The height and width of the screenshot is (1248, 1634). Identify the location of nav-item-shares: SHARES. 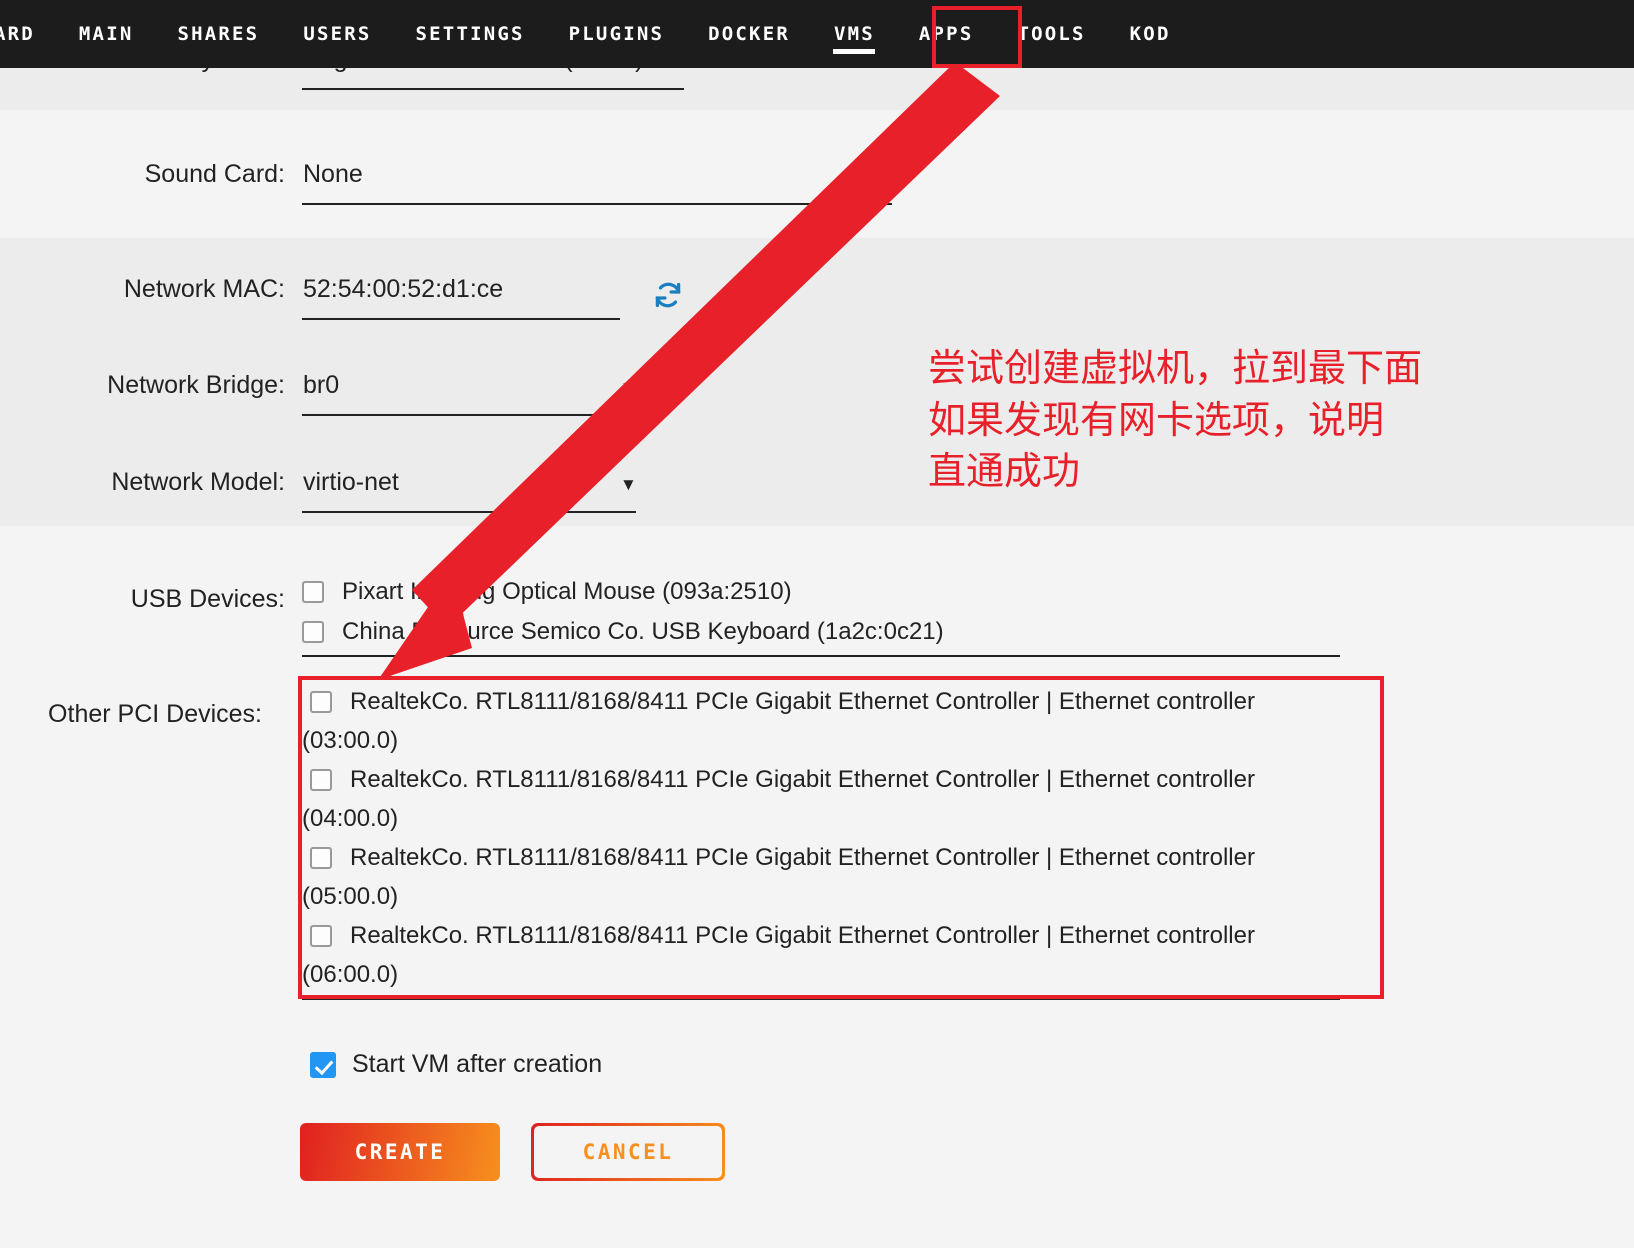
(218, 34).